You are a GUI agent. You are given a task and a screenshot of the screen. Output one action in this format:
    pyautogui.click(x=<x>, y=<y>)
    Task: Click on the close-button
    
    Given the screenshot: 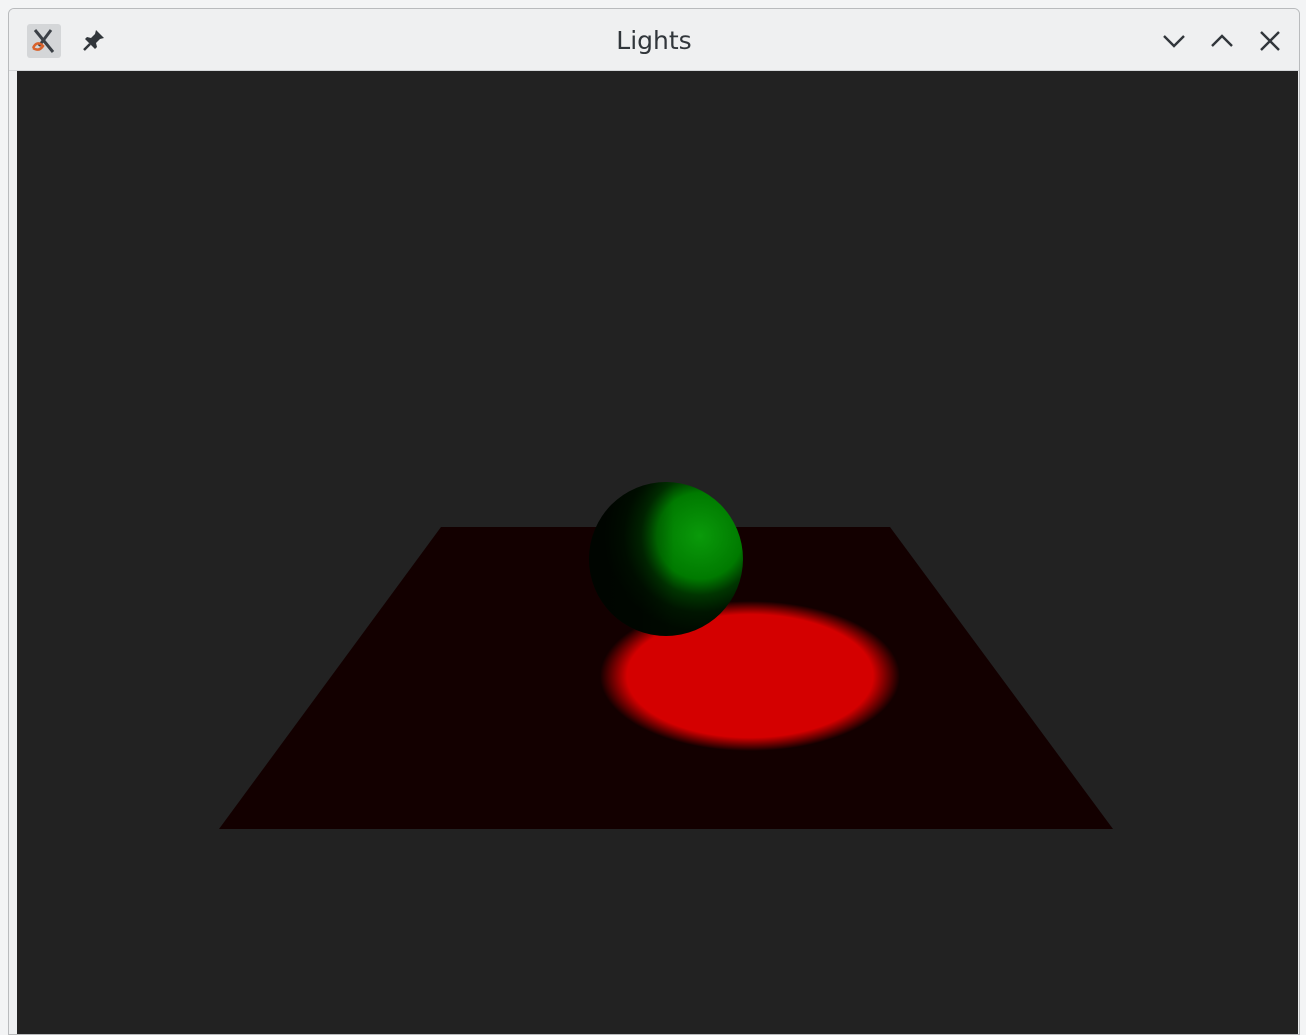 What is the action you would take?
    pyautogui.click(x=1270, y=41)
    